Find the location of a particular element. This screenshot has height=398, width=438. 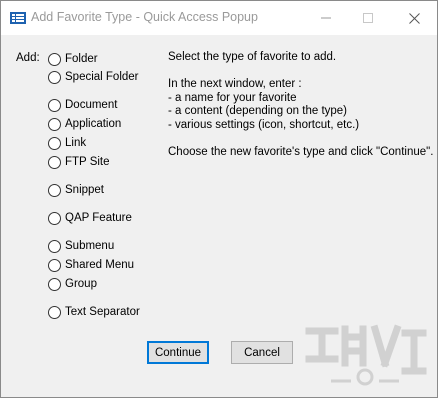

radio-label: Snippet is located at coordinates (85, 190).